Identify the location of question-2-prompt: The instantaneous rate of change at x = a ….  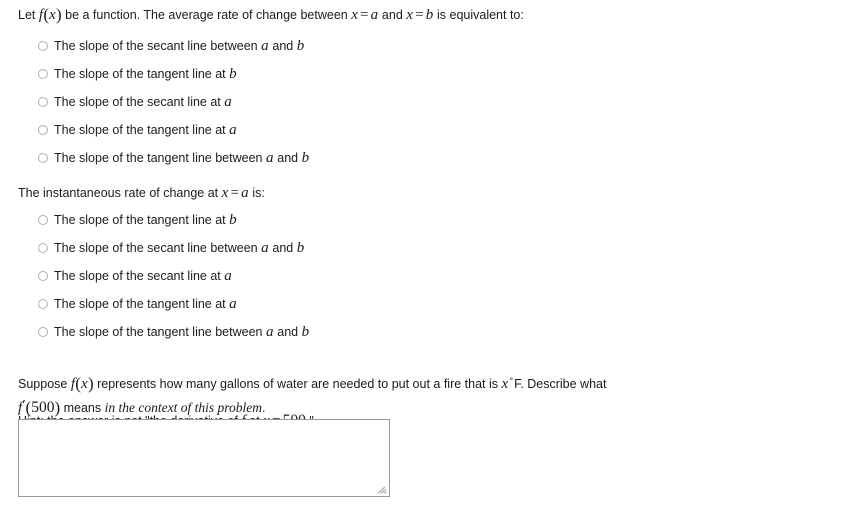
(132, 193).